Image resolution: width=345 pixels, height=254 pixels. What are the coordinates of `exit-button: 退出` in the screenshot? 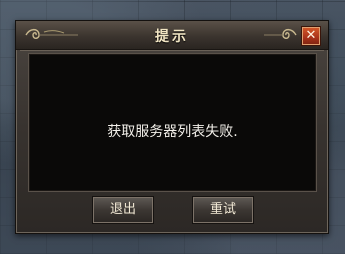 It's located at (123, 210).